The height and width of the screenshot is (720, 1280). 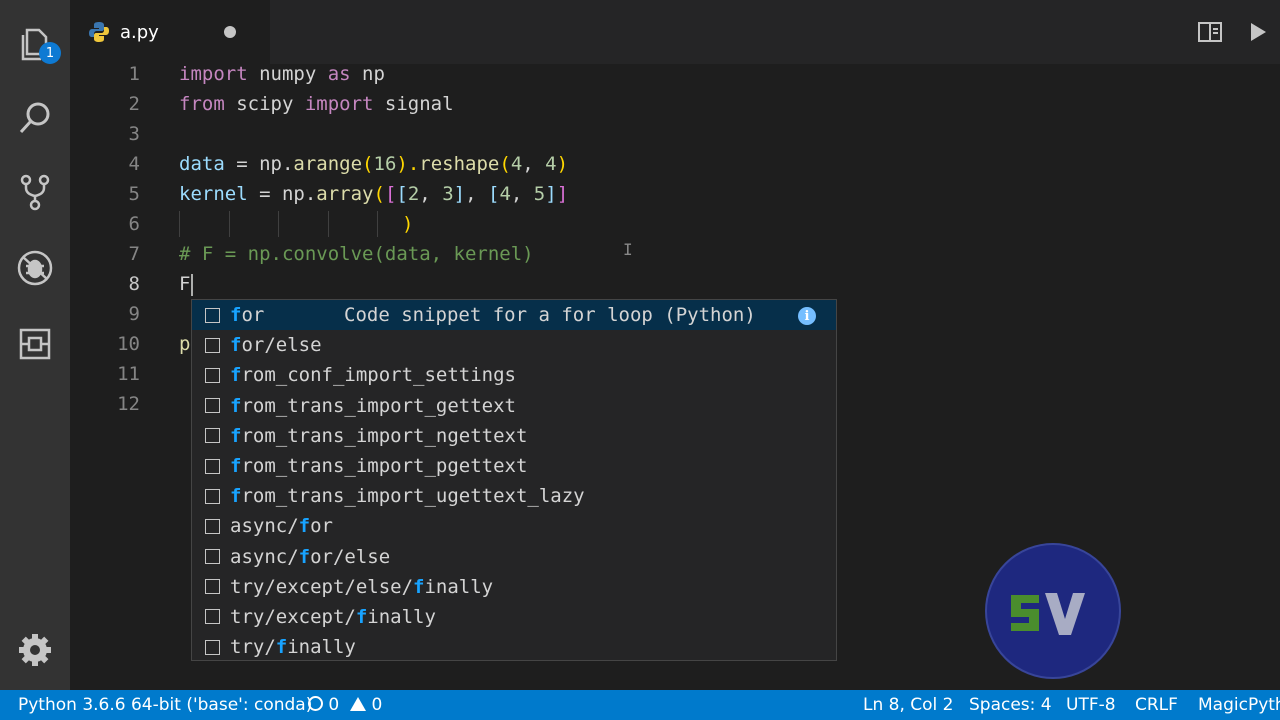 I want to click on suggest-item-label: from_trans_import_ngettext, so click(x=379, y=435).